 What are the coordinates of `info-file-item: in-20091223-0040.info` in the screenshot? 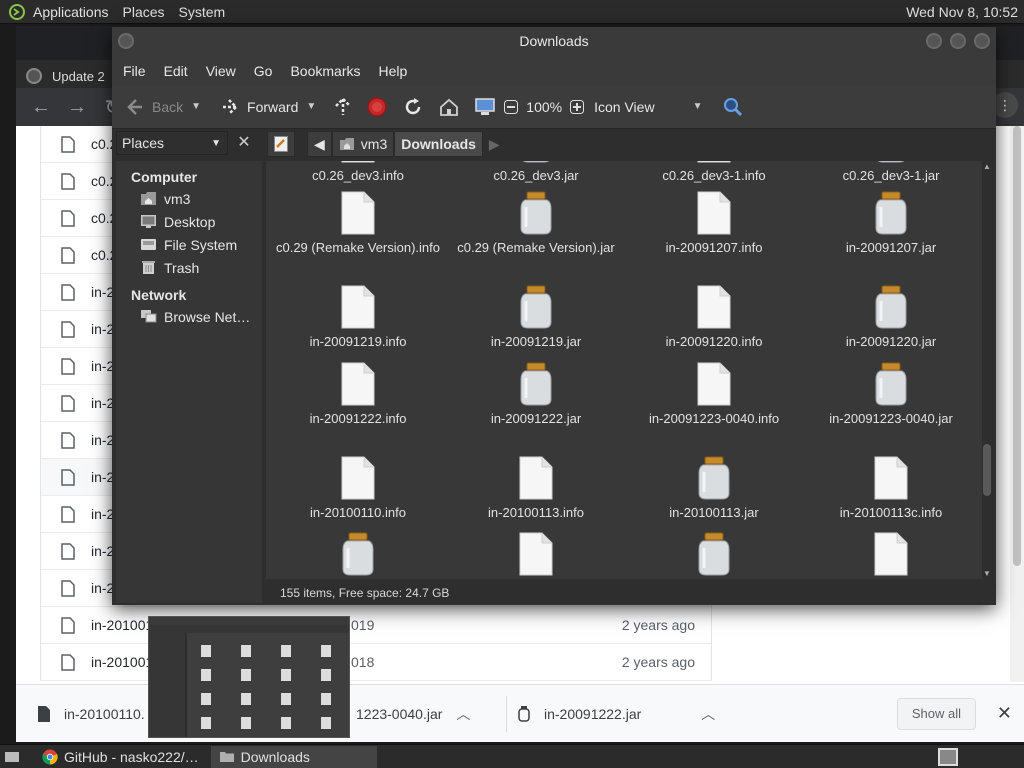 It's located at (714, 394).